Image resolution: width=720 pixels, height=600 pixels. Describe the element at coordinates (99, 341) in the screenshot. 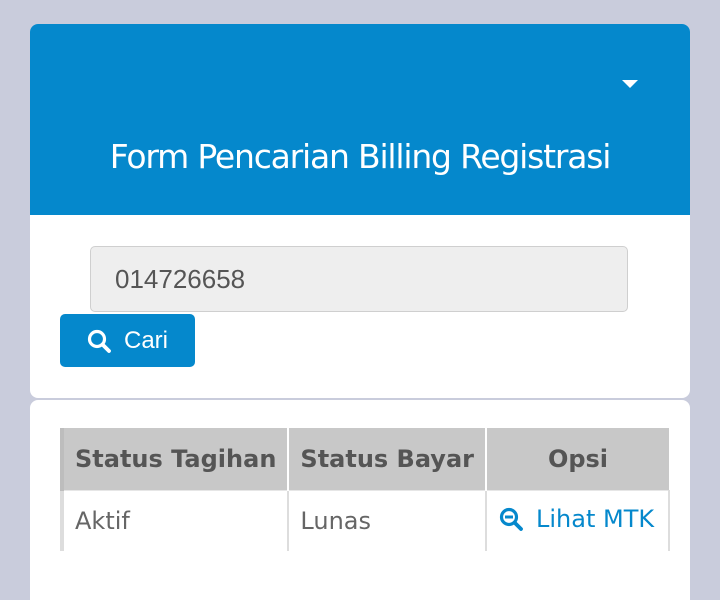

I see `search-icon` at that location.